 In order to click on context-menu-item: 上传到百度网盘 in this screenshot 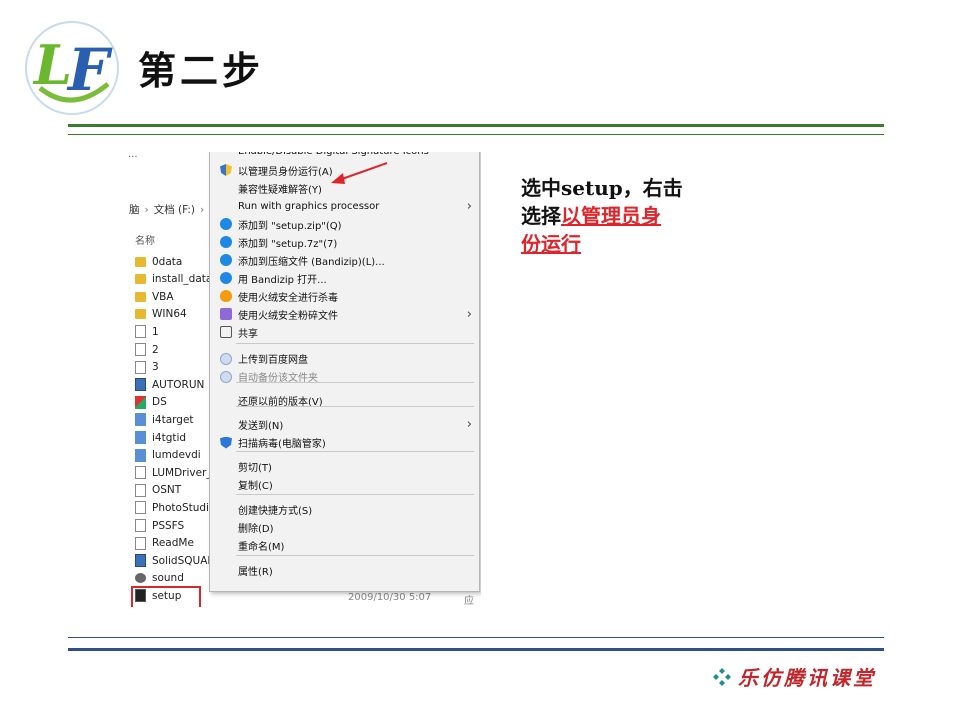, I will do `click(345, 358)`.